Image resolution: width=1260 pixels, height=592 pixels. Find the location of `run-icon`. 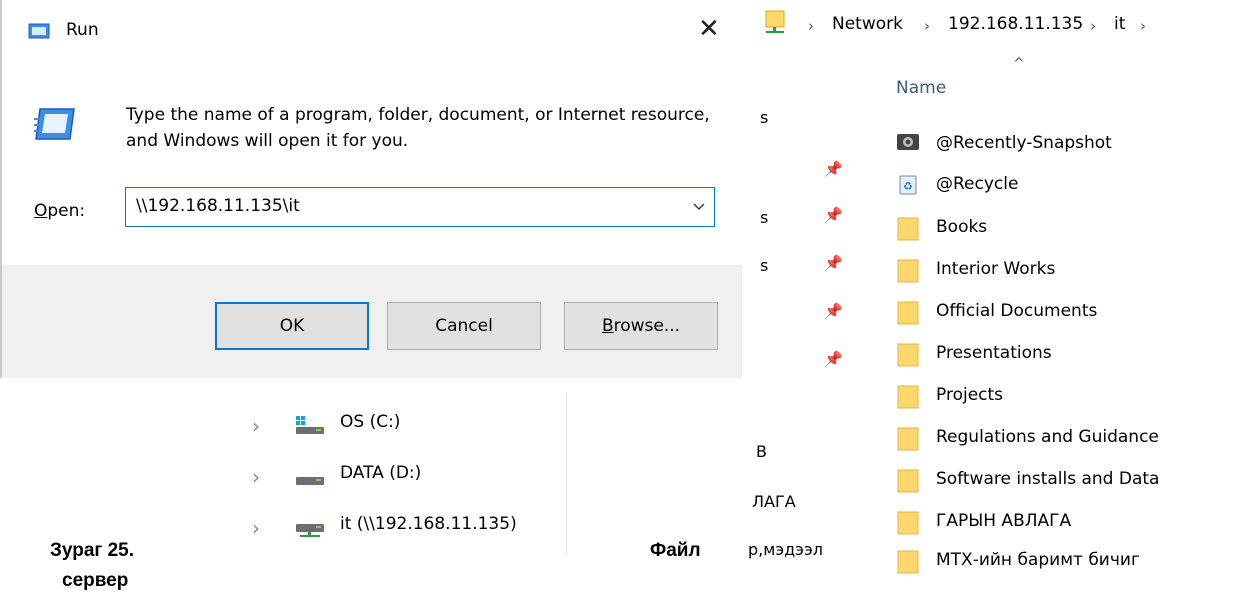

run-icon is located at coordinates (39, 33).